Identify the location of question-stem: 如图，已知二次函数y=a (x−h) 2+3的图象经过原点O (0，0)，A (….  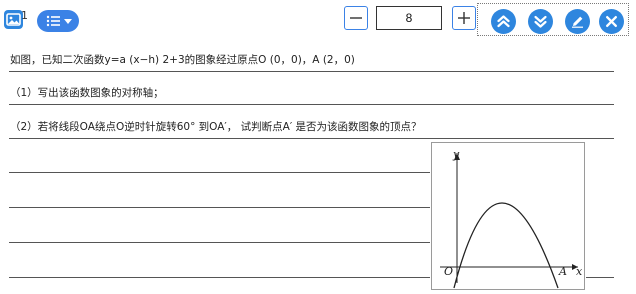
(182, 60).